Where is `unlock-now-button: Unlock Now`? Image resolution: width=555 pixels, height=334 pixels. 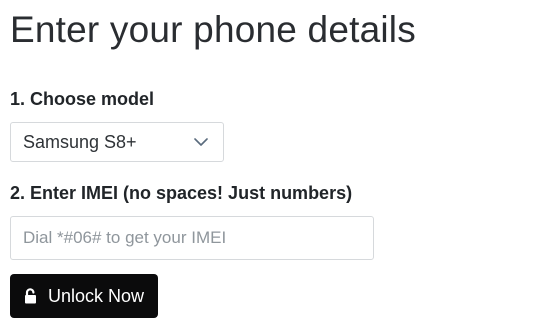 unlock-now-button: Unlock Now is located at coordinates (84, 296).